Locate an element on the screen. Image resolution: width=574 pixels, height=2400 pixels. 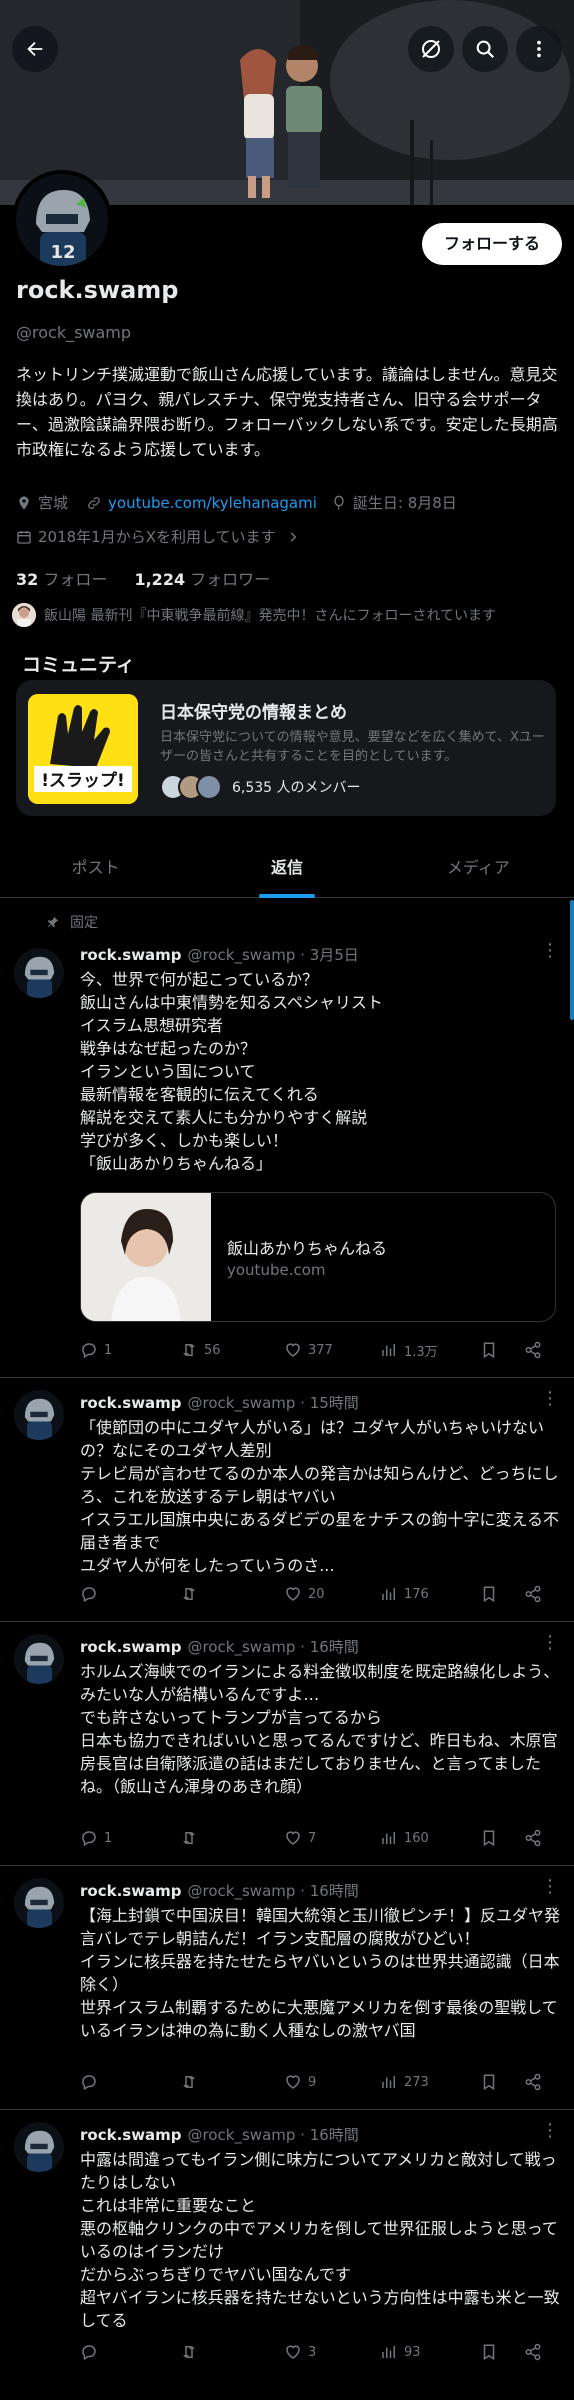
post-actions: 9 273 is located at coordinates (315, 2082).